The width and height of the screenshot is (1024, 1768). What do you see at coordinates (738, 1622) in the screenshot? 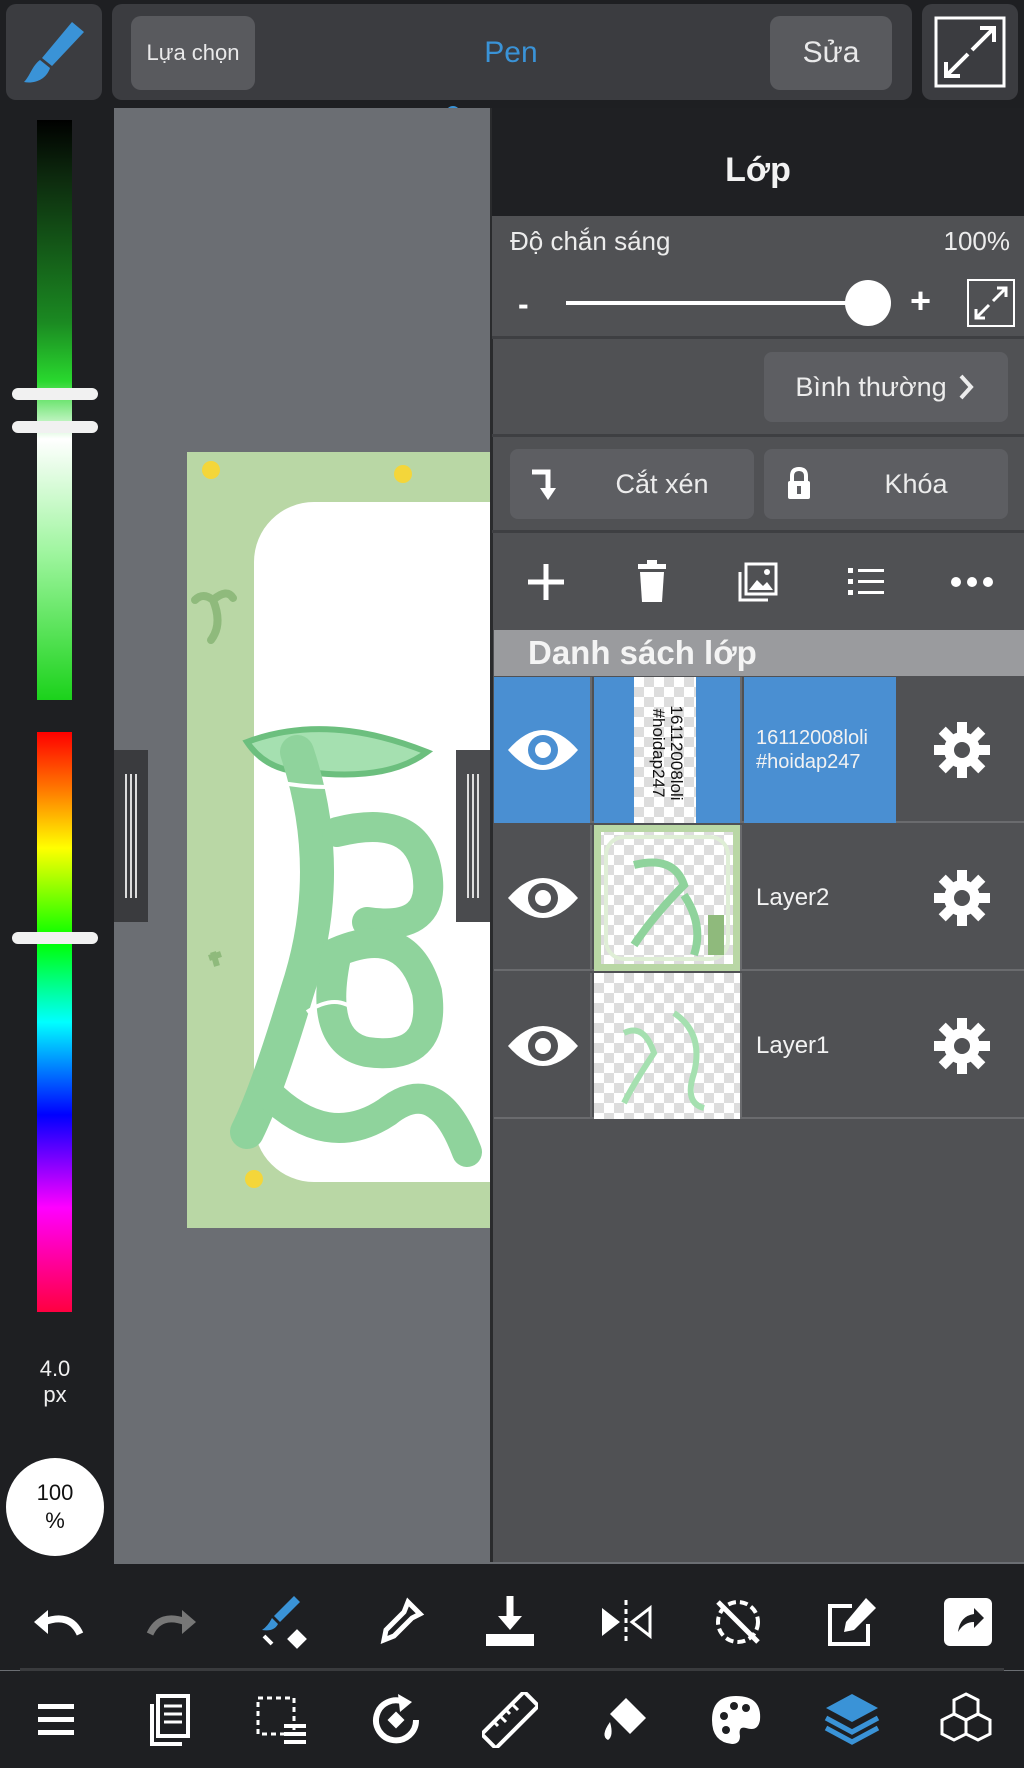
I see `rotate-reset-button` at bounding box center [738, 1622].